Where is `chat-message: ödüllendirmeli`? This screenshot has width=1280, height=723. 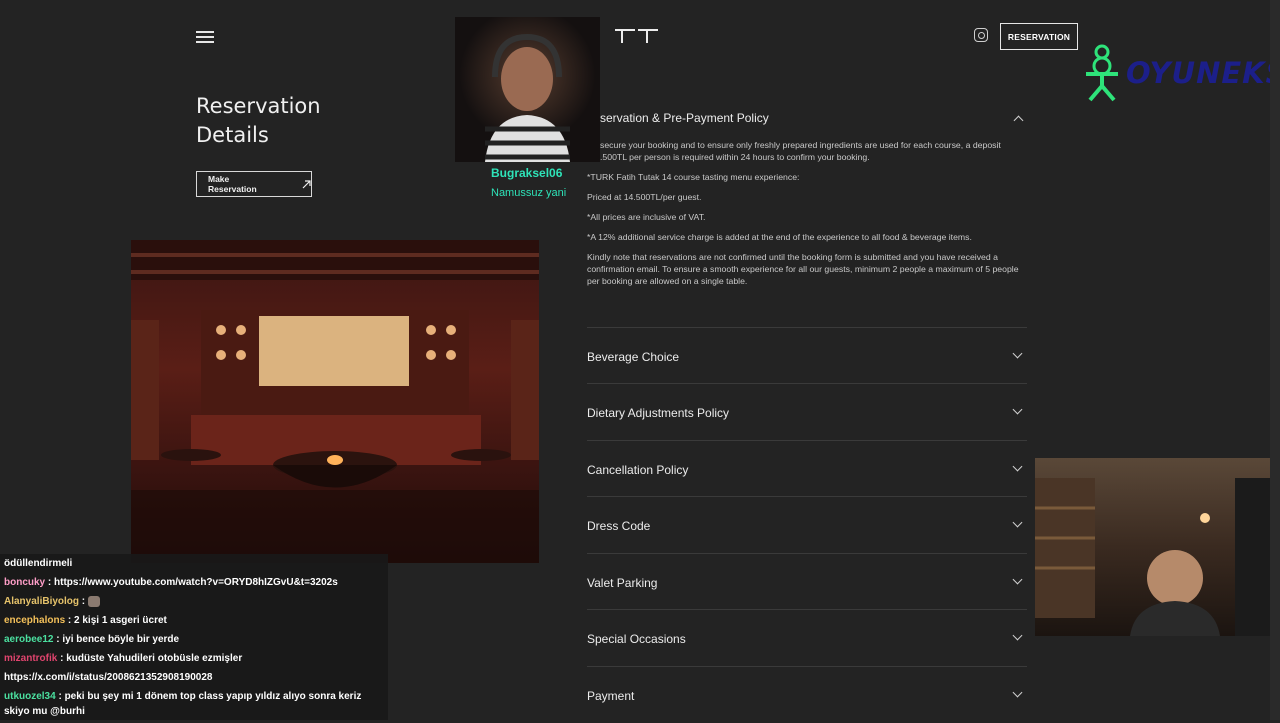
chat-message: ödüllendirmeli is located at coordinates (38, 563).